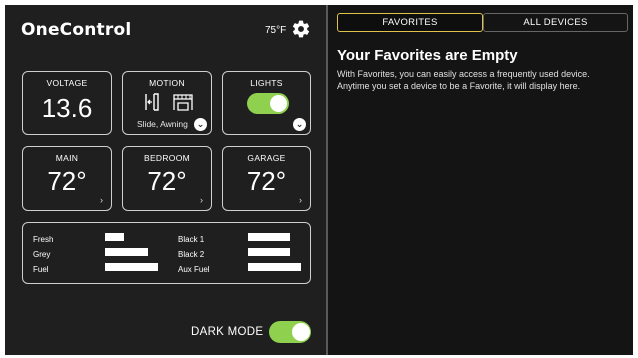 The width and height of the screenshot is (638, 358). What do you see at coordinates (114, 237) in the screenshot?
I see `tank-bar-fresh` at bounding box center [114, 237].